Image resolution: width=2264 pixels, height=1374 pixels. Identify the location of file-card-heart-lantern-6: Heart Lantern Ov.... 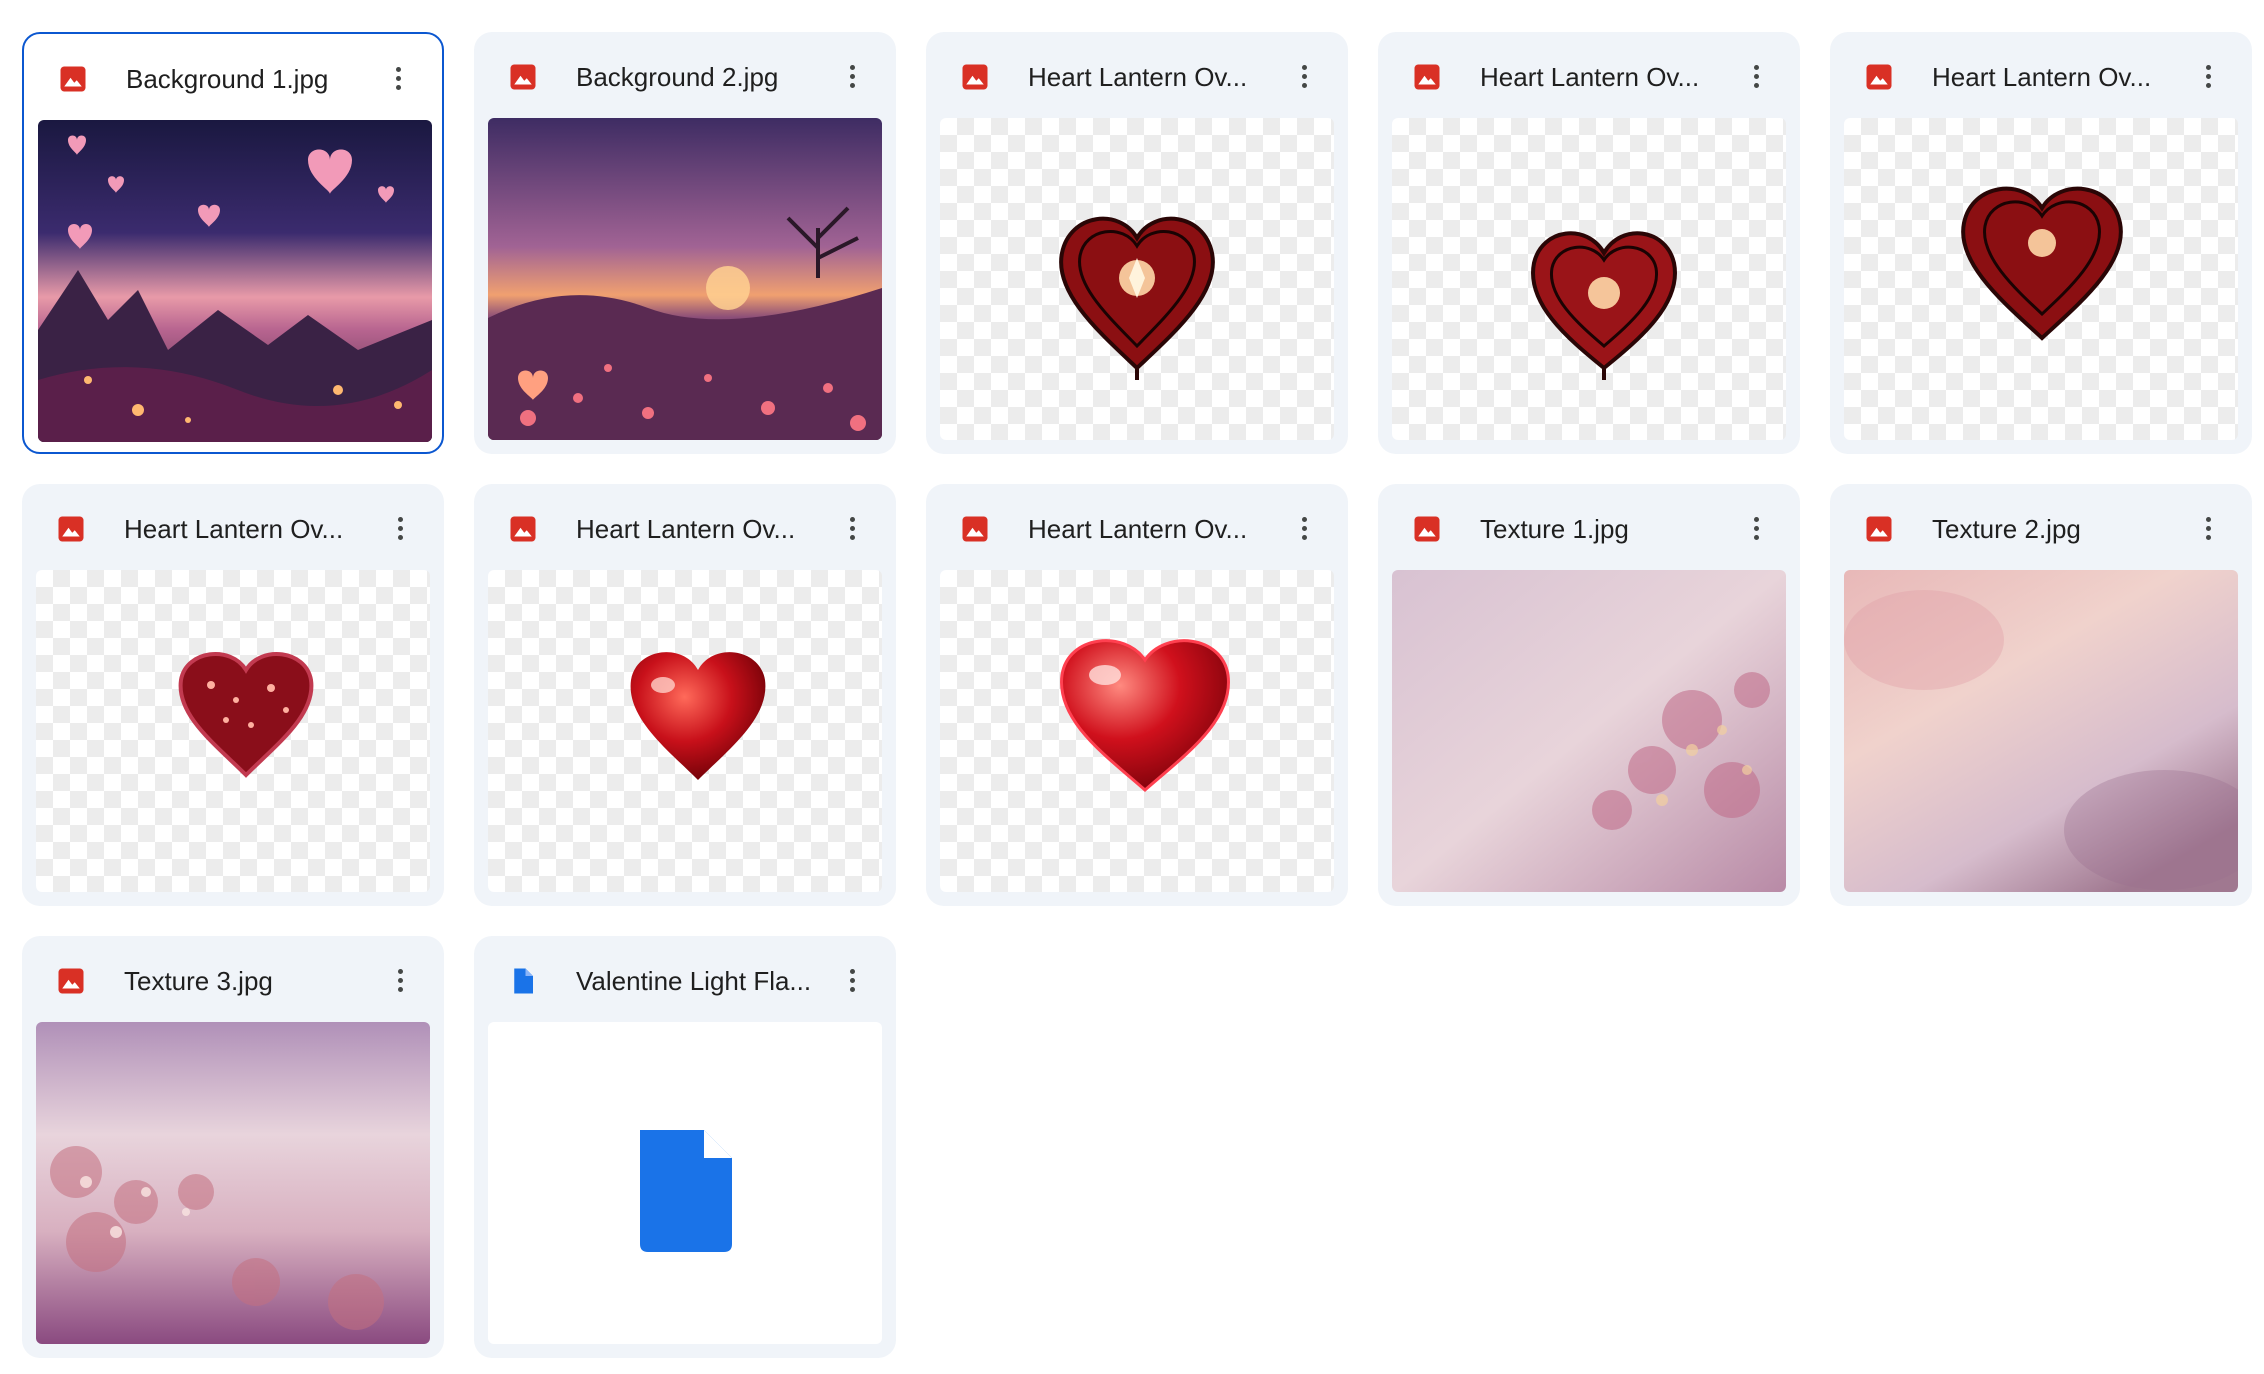
(1137, 695).